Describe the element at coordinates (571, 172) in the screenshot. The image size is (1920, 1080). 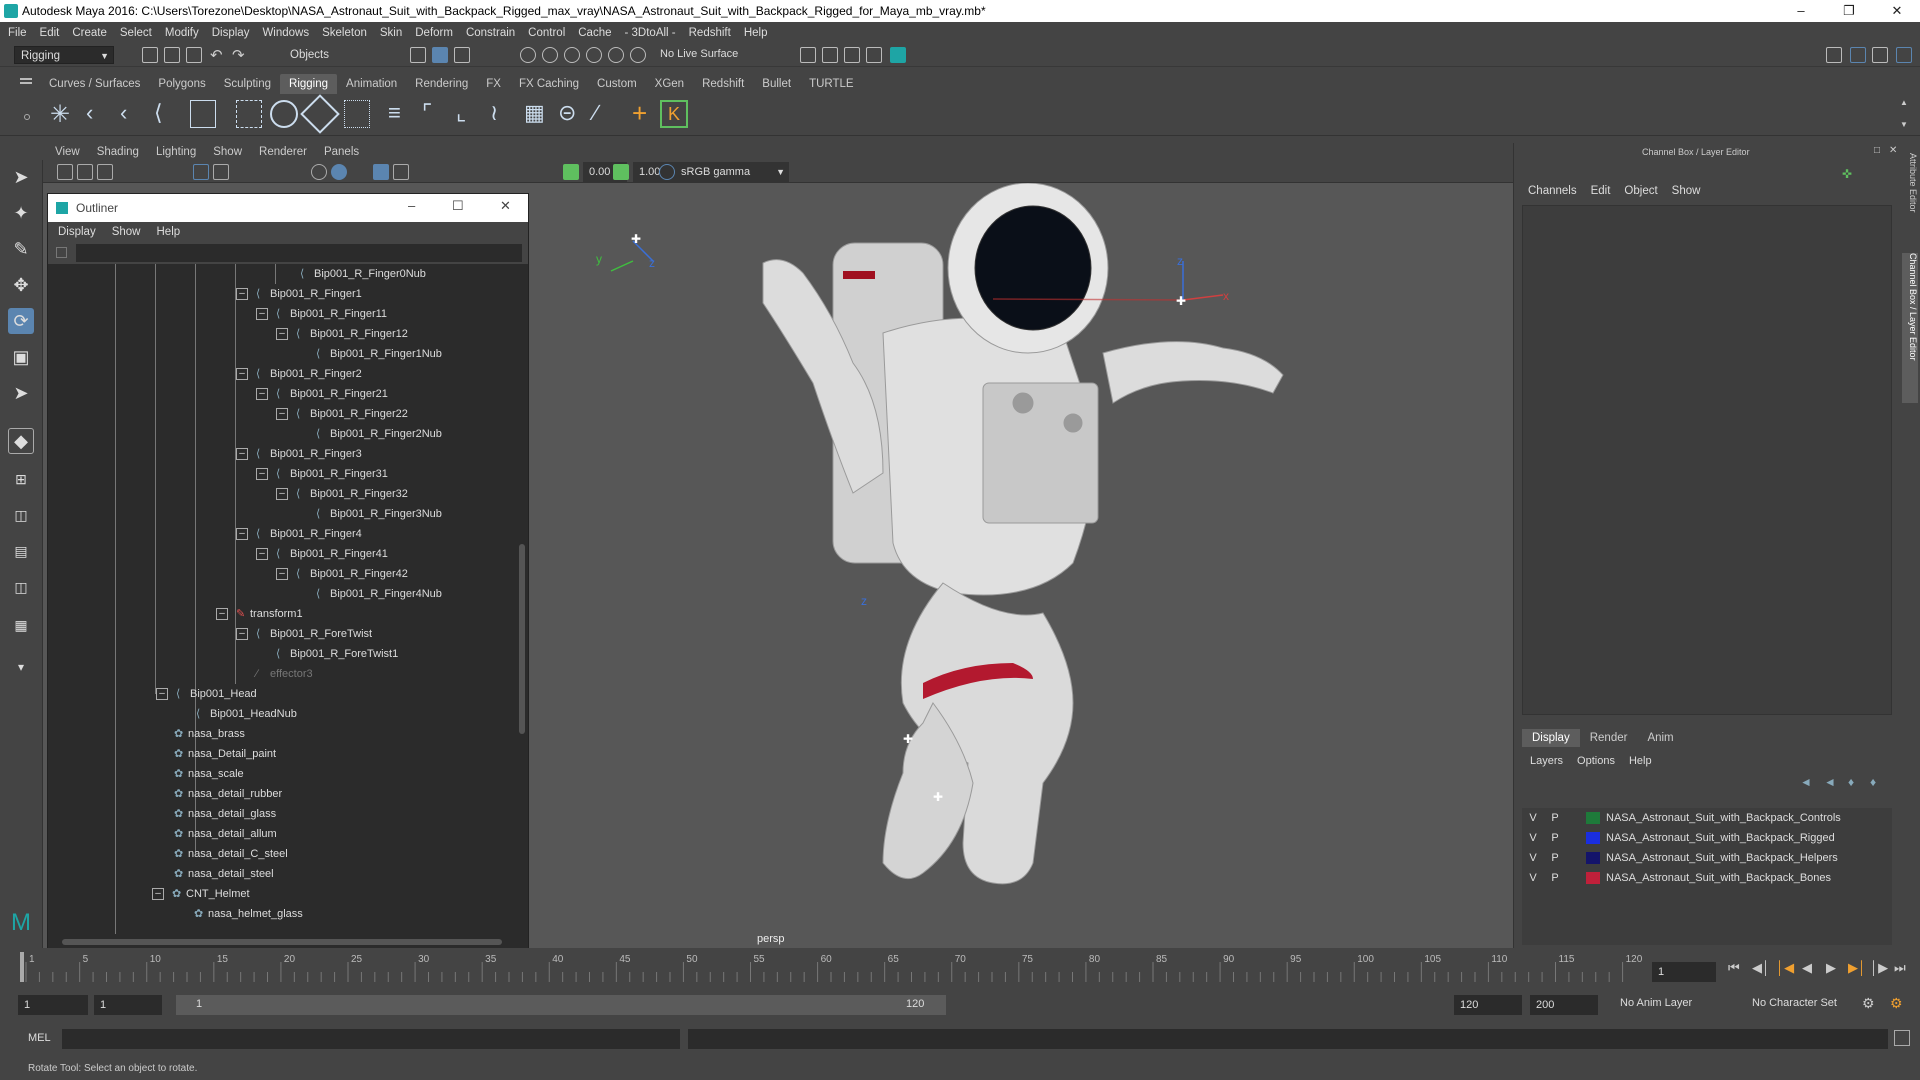
I see `isolate-select-icon` at that location.